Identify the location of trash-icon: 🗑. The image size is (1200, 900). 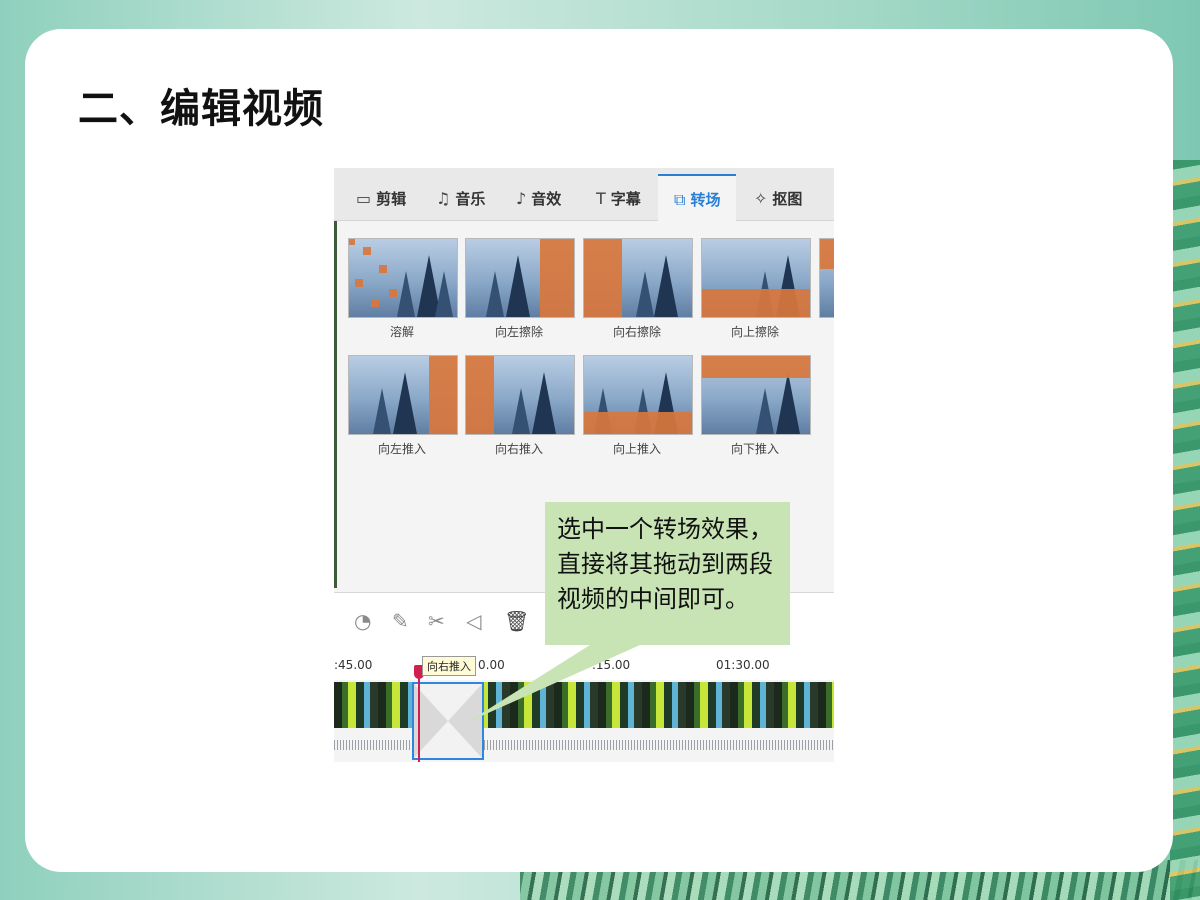
(516, 621).